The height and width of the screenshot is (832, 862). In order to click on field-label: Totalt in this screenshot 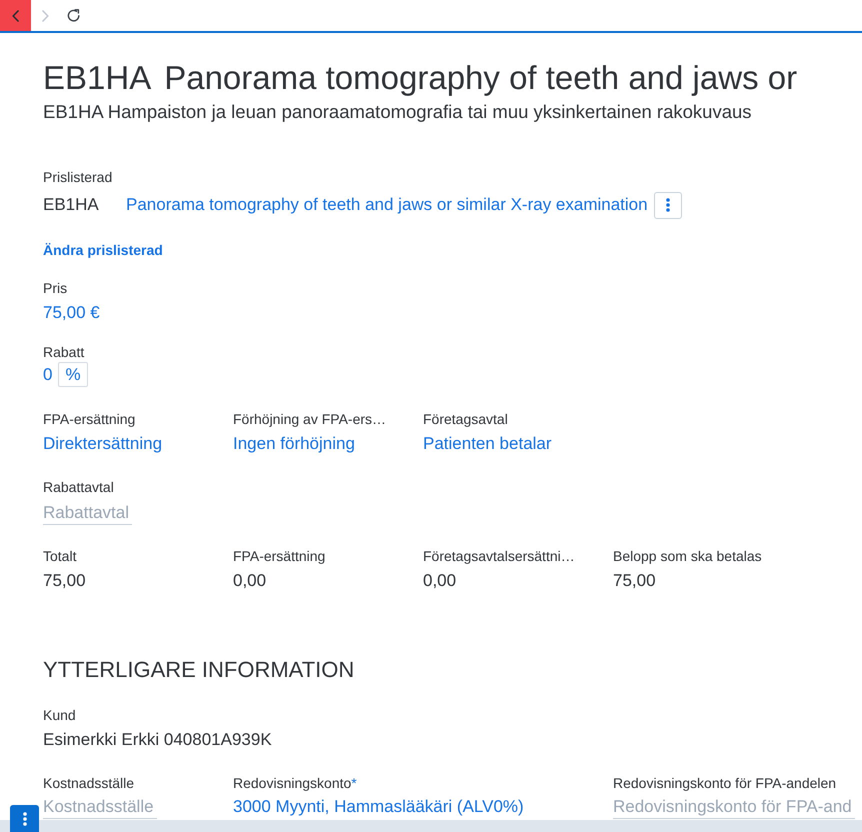, I will do `click(59, 556)`.